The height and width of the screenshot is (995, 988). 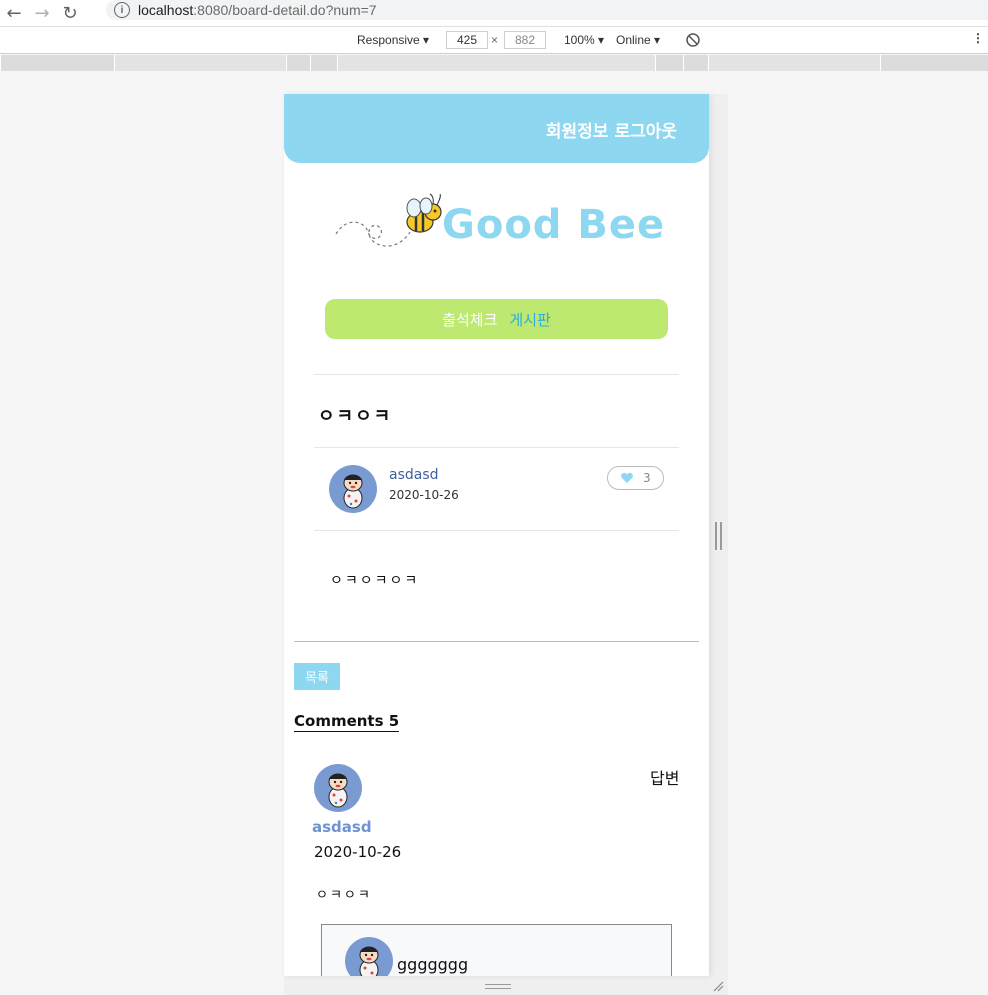 What do you see at coordinates (122, 10) in the screenshot?
I see `info-icon: i` at bounding box center [122, 10].